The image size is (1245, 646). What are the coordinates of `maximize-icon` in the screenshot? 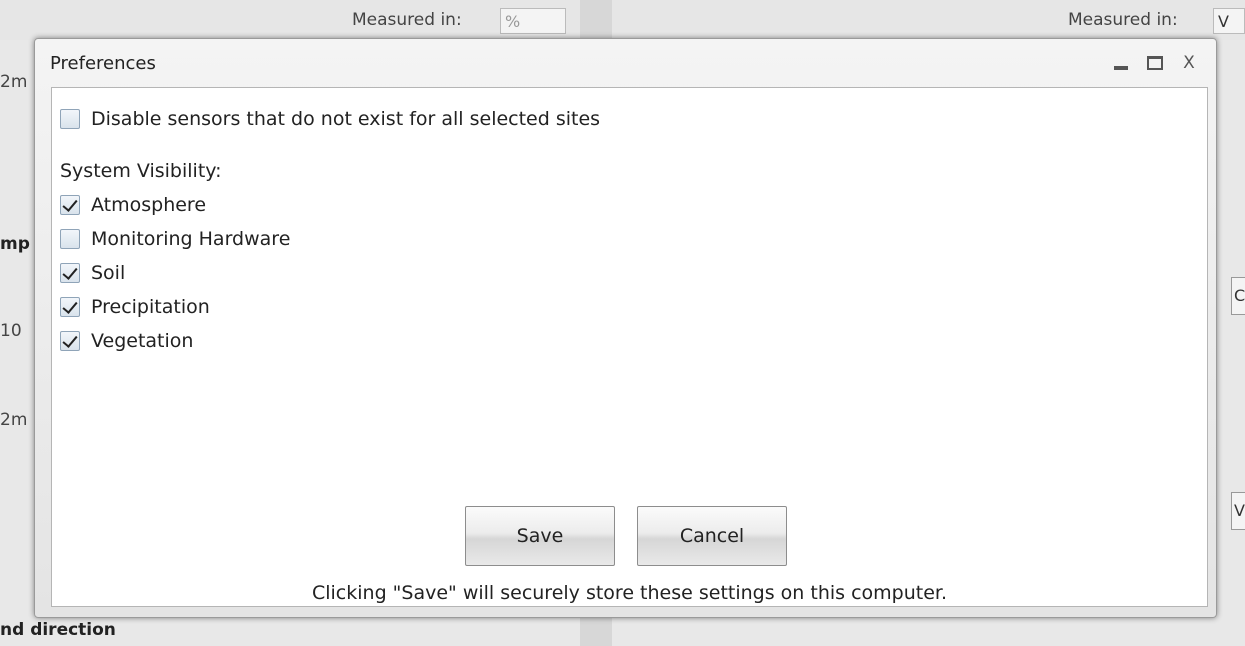 It's located at (1155, 63).